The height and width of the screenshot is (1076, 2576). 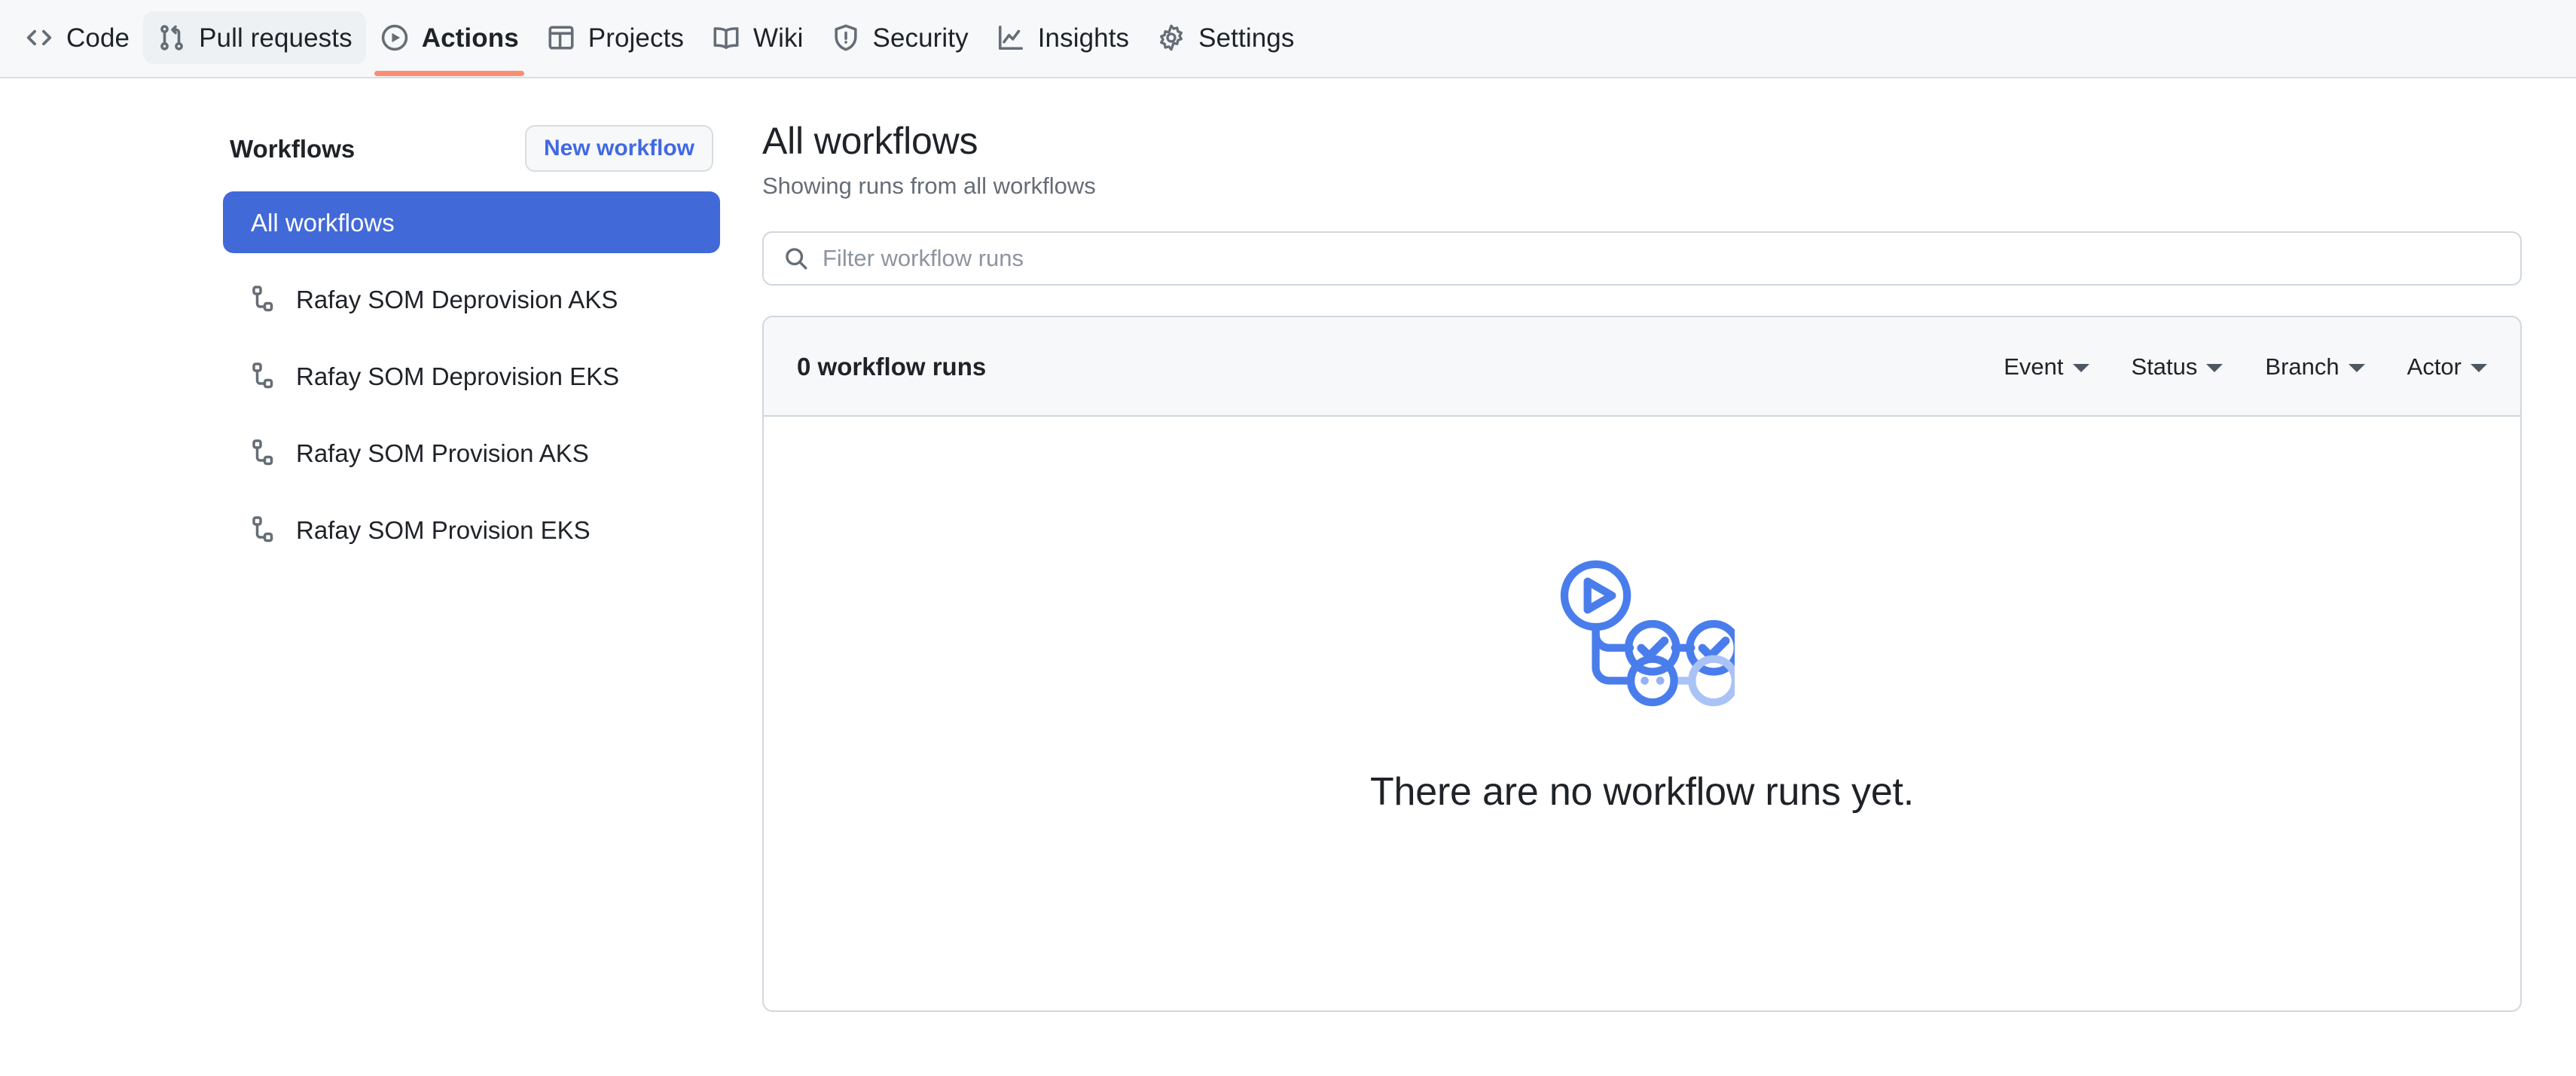 What do you see at coordinates (779, 38) in the screenshot?
I see `nav-item-label: Wiki` at bounding box center [779, 38].